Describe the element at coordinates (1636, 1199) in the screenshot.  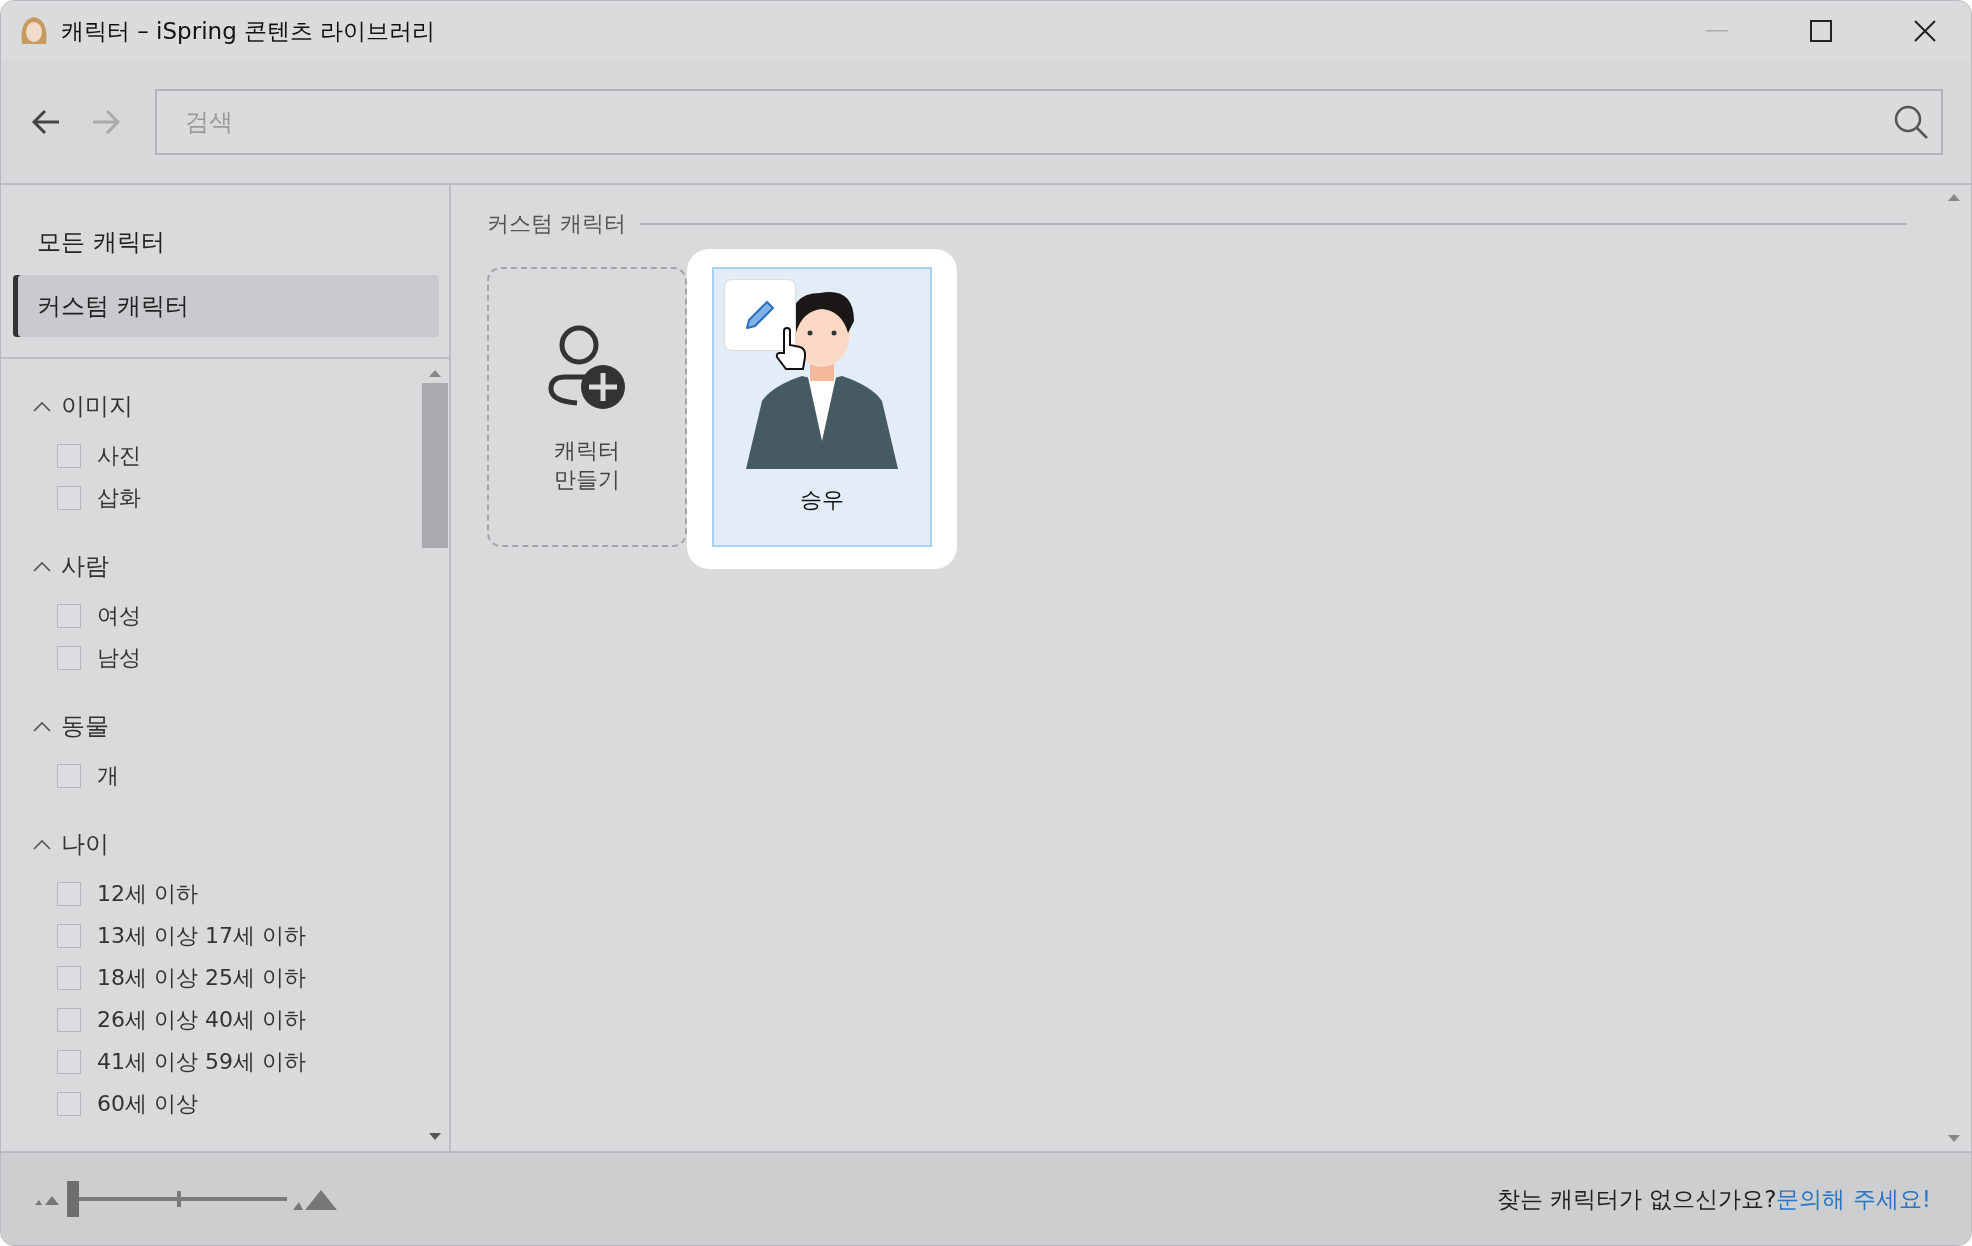
I see `help-prompt: 찾는 캐릭터가 없으신가요?` at that location.